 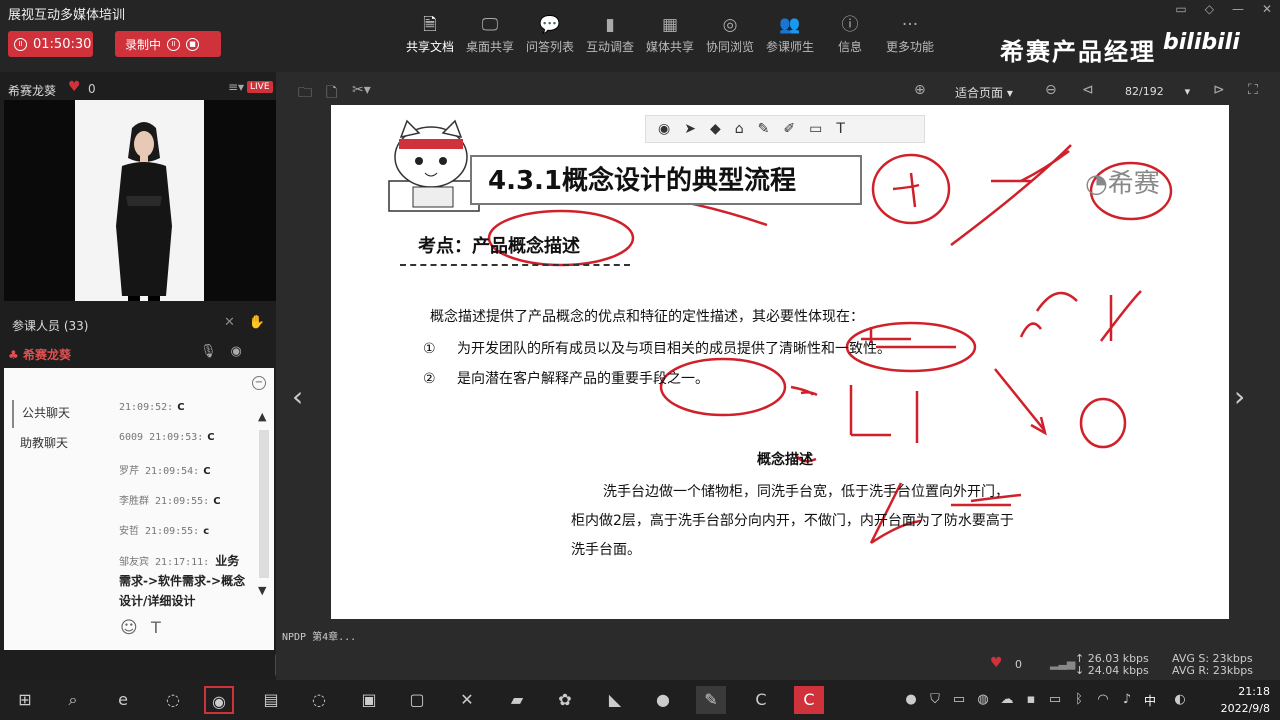 What do you see at coordinates (490, 25) in the screenshot?
I see `desktop-share-icon: 🖵` at bounding box center [490, 25].